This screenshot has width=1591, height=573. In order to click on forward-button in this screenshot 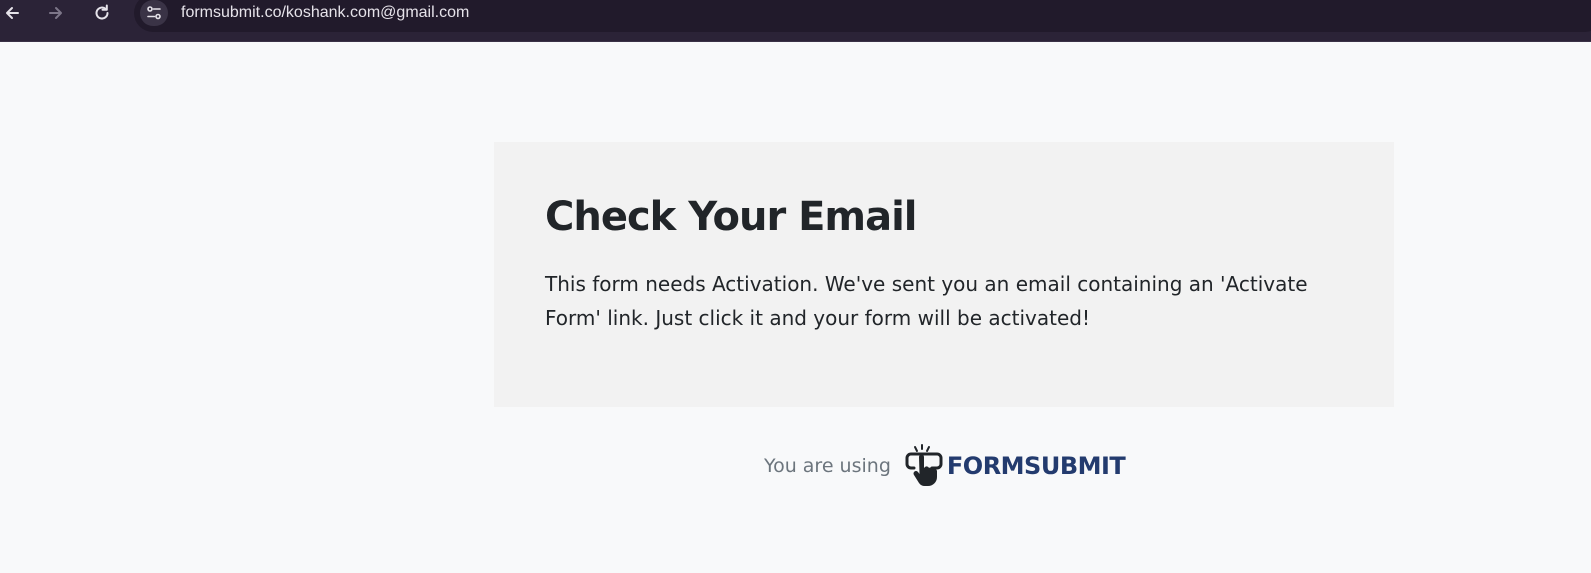, I will do `click(56, 13)`.